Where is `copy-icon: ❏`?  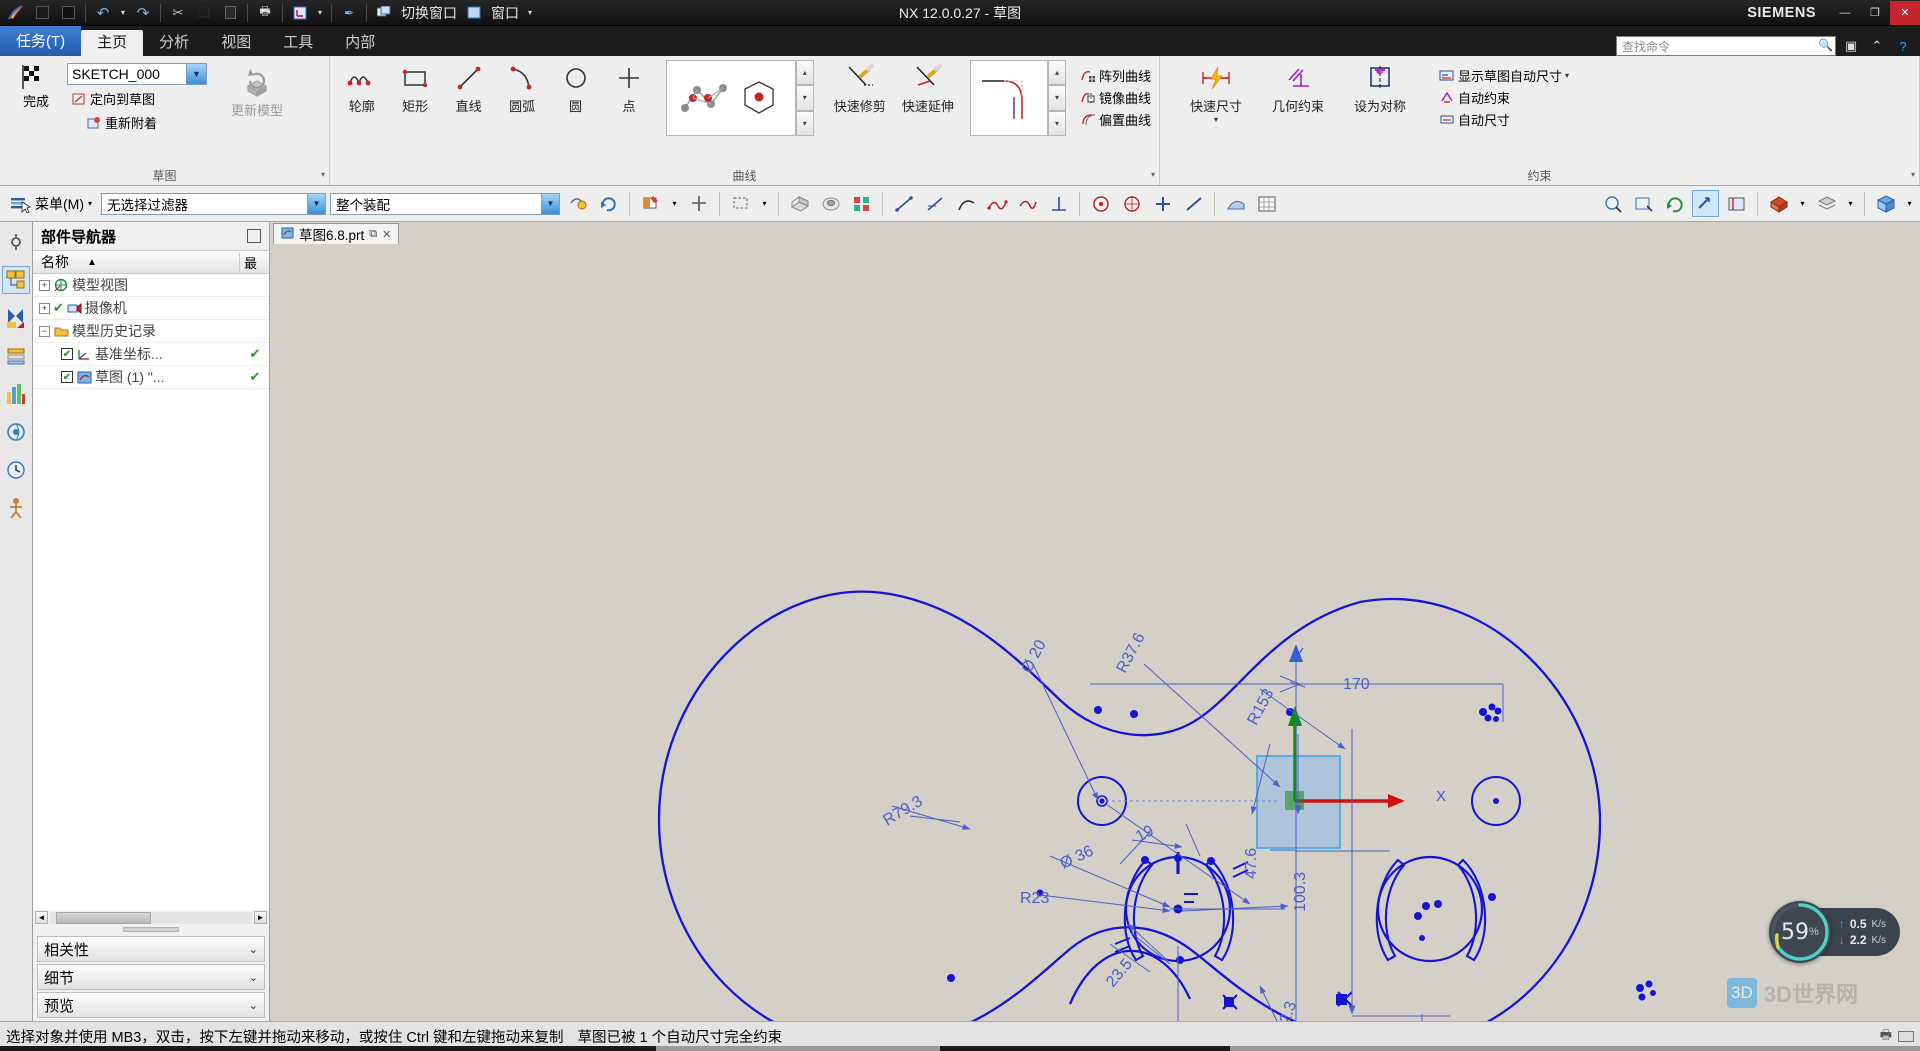
copy-icon: ❏ is located at coordinates (204, 13).